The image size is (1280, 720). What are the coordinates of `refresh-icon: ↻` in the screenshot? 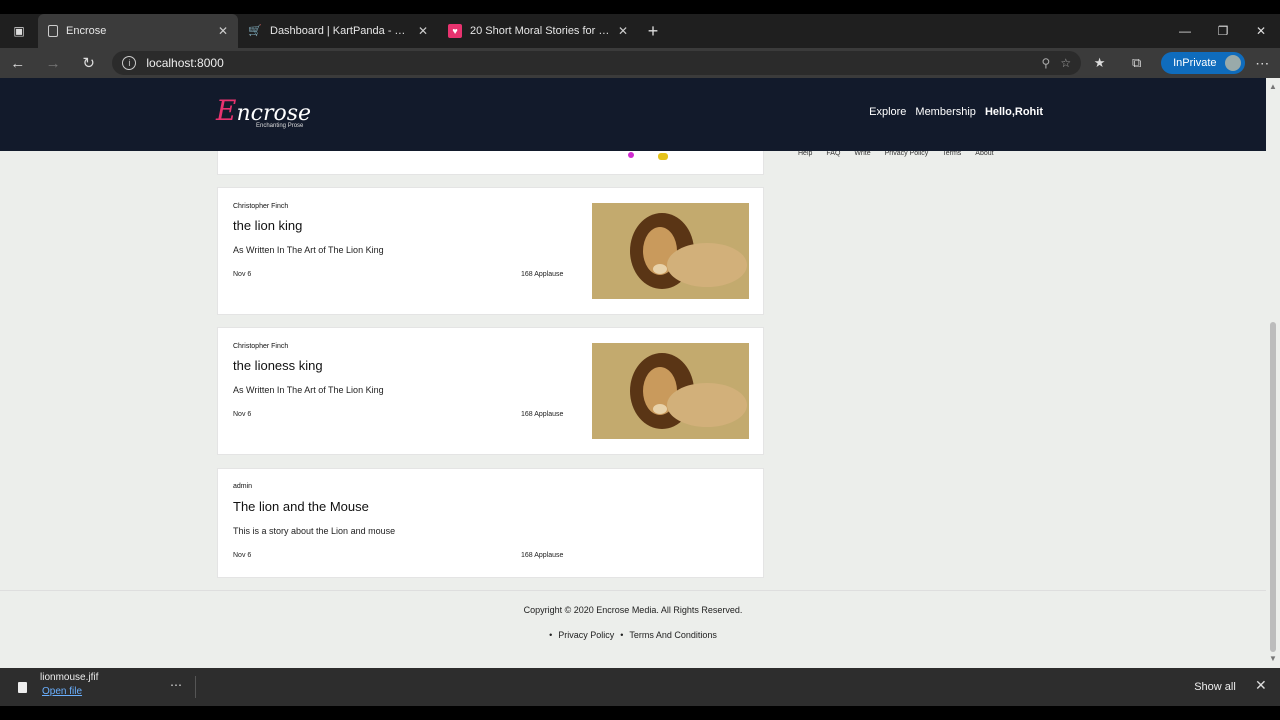 It's located at (88, 63).